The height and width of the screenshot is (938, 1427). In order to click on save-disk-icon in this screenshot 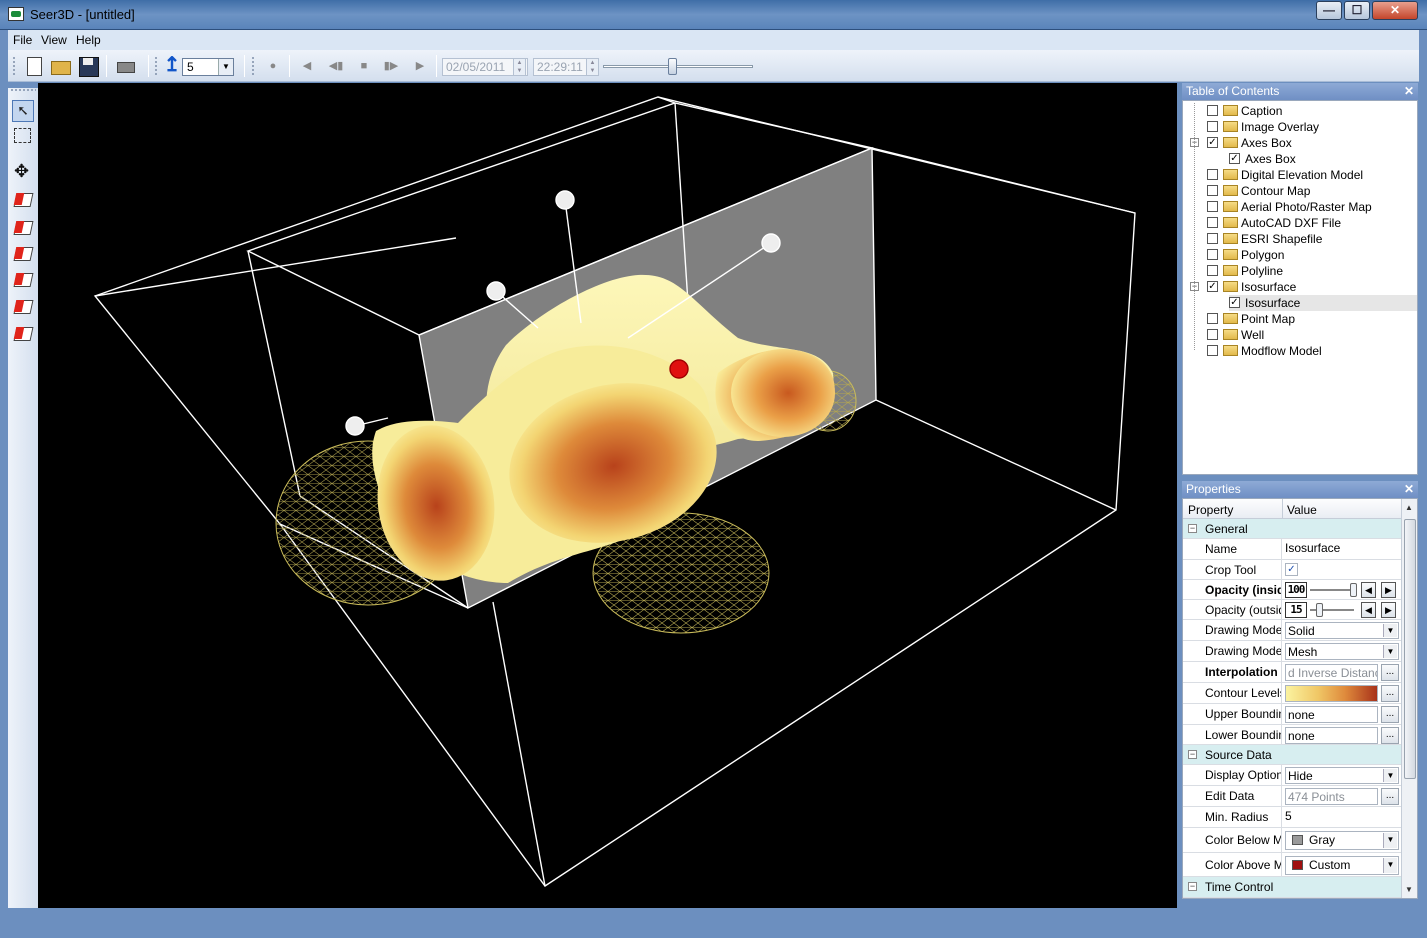, I will do `click(88, 66)`.